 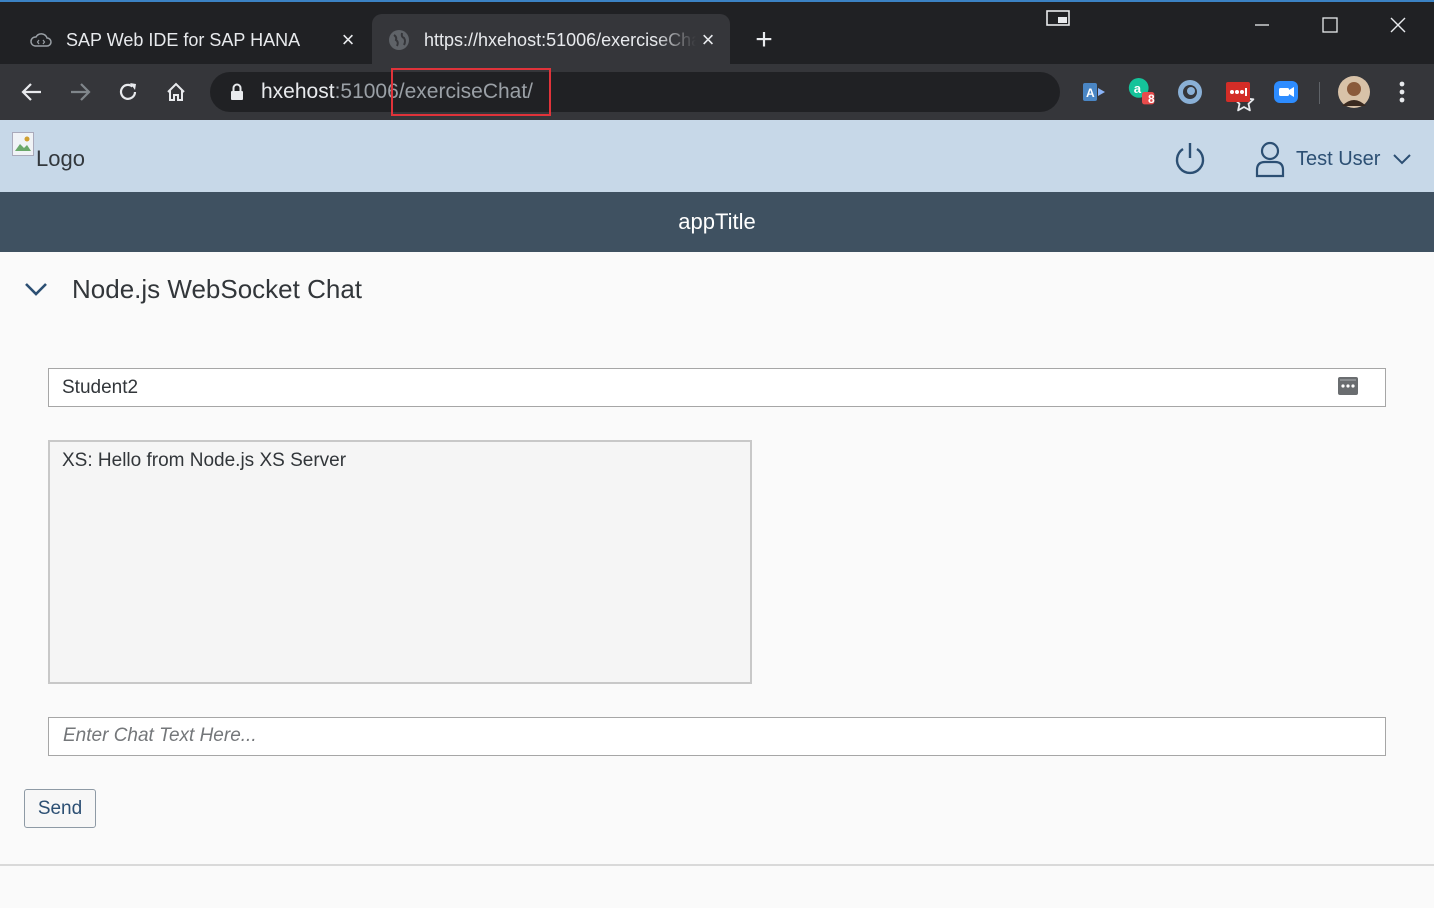 I want to click on footer-bar, so click(x=717, y=886).